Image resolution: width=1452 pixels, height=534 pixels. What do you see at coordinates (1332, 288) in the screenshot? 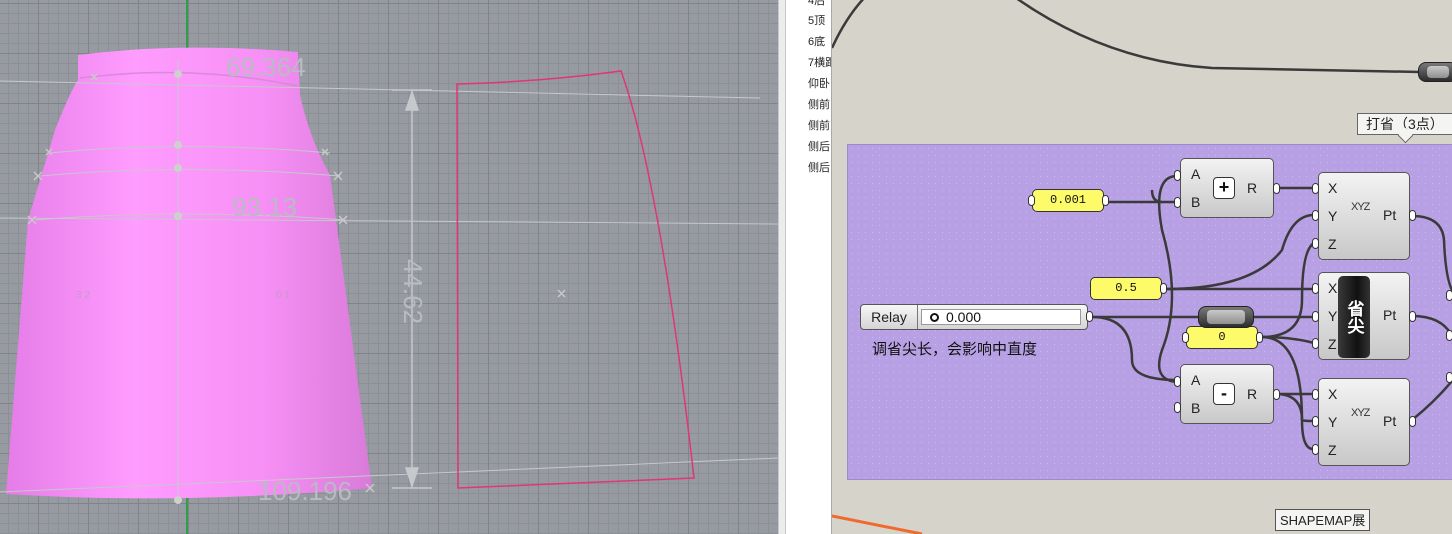
I see `pt2-input-x: X` at bounding box center [1332, 288].